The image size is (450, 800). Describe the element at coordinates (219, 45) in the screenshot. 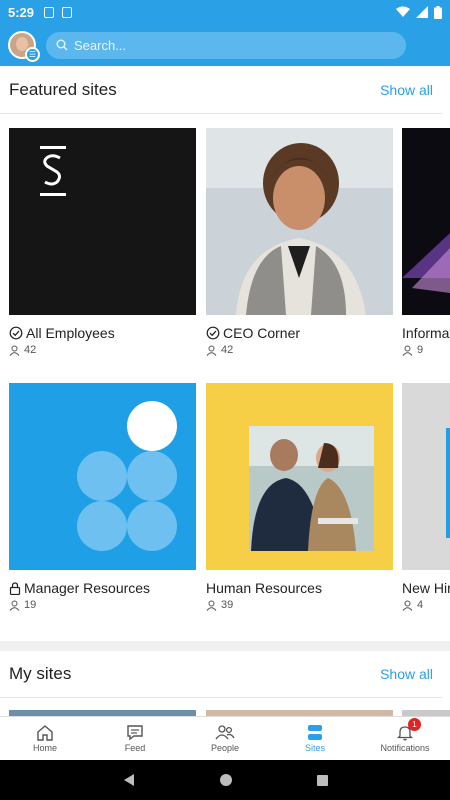

I see `search-input` at that location.